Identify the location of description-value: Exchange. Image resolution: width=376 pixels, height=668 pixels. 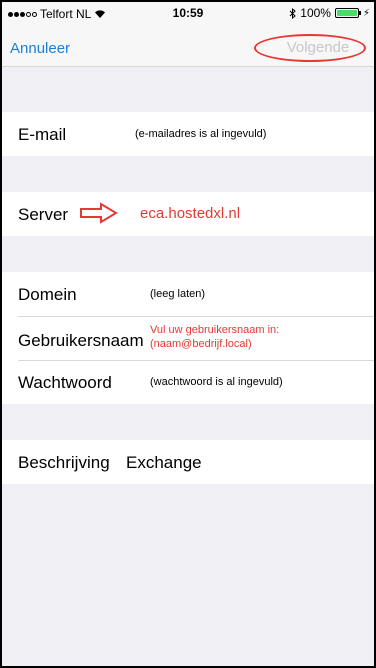
(164, 462).